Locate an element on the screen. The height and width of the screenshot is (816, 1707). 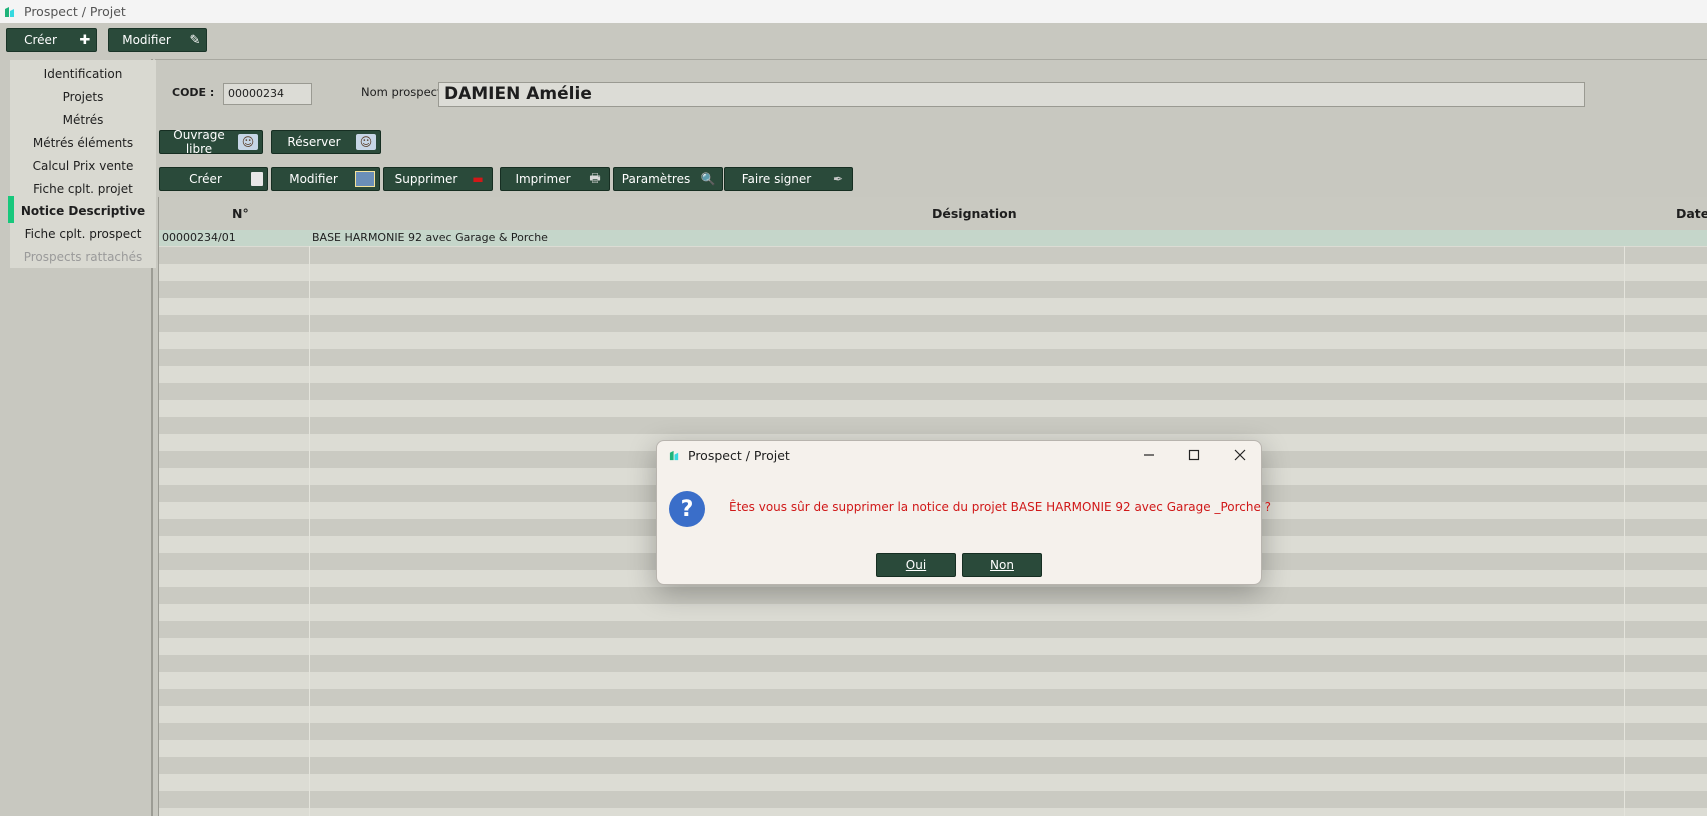
edit-button: Modifier ✎ is located at coordinates (157, 40).